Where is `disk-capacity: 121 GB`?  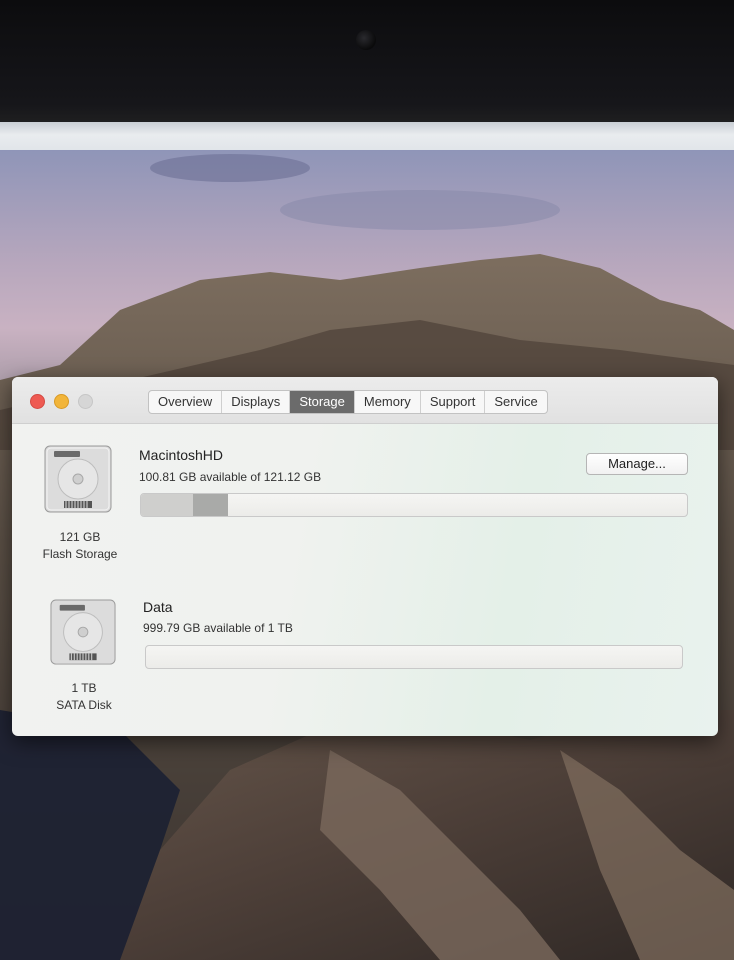
disk-capacity: 121 GB is located at coordinates (80, 537).